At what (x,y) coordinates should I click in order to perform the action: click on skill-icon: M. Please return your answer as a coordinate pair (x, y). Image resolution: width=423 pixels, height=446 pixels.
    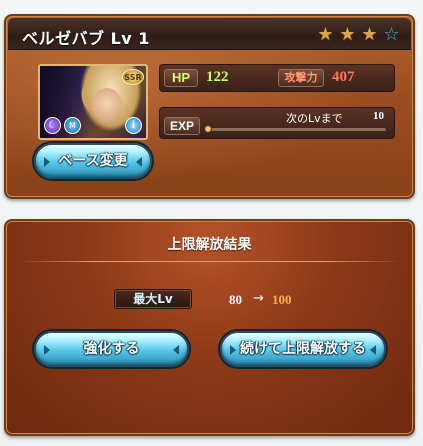
    Looking at the image, I should click on (72, 125).